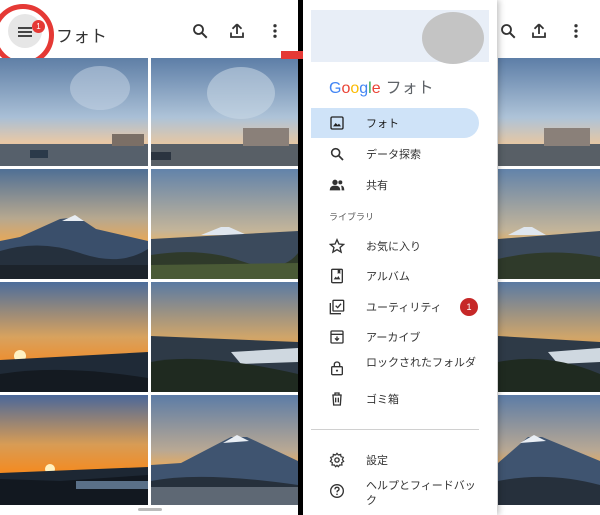 Image resolution: width=600 pixels, height=515 pixels. I want to click on nav-label: フォト, so click(382, 123).